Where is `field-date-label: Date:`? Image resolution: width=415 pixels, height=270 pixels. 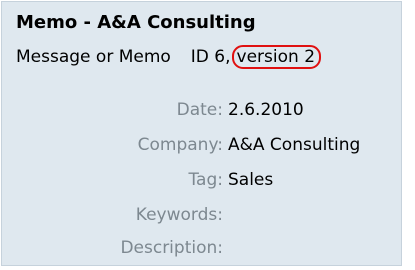 field-date-label: Date: is located at coordinates (199, 110).